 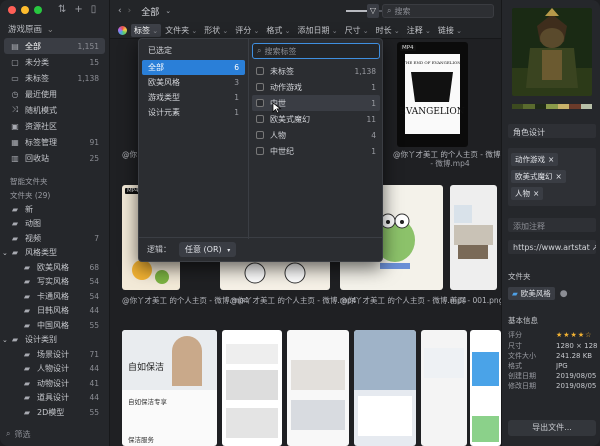 I want to click on filter-7: 时长 ⌄, so click(x=388, y=30).